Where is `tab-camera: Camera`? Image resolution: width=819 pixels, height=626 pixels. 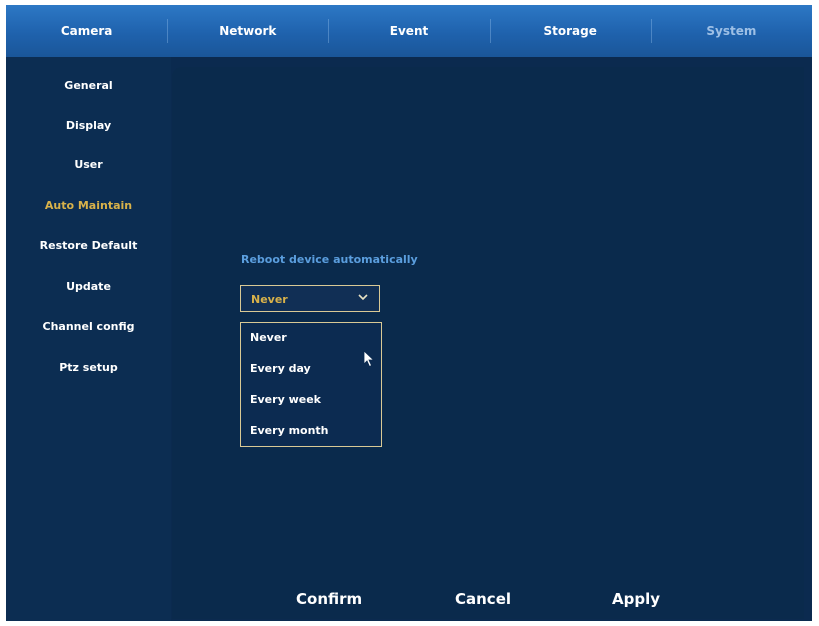
tab-camera: Camera is located at coordinates (86, 31).